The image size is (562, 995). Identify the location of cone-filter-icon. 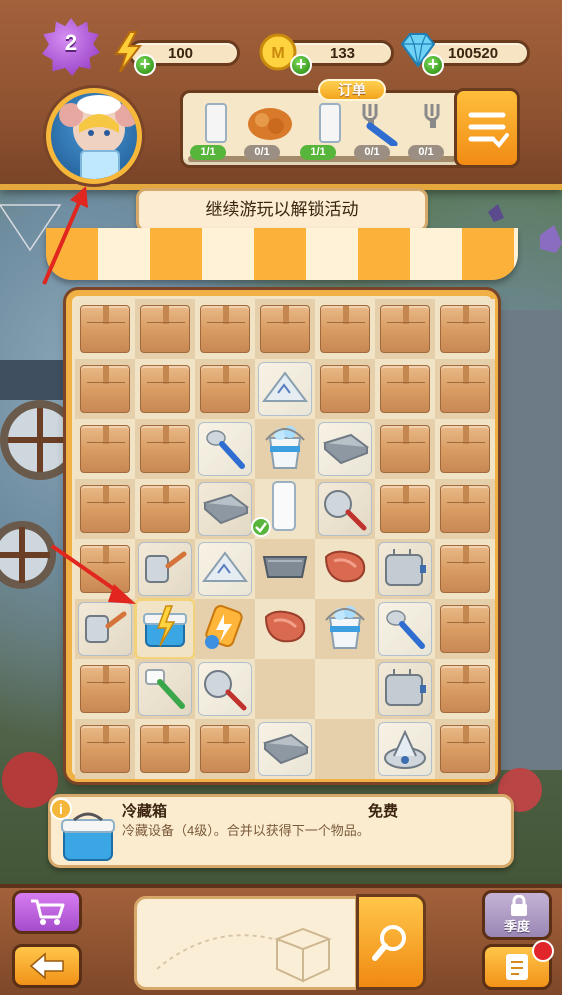
(285, 389).